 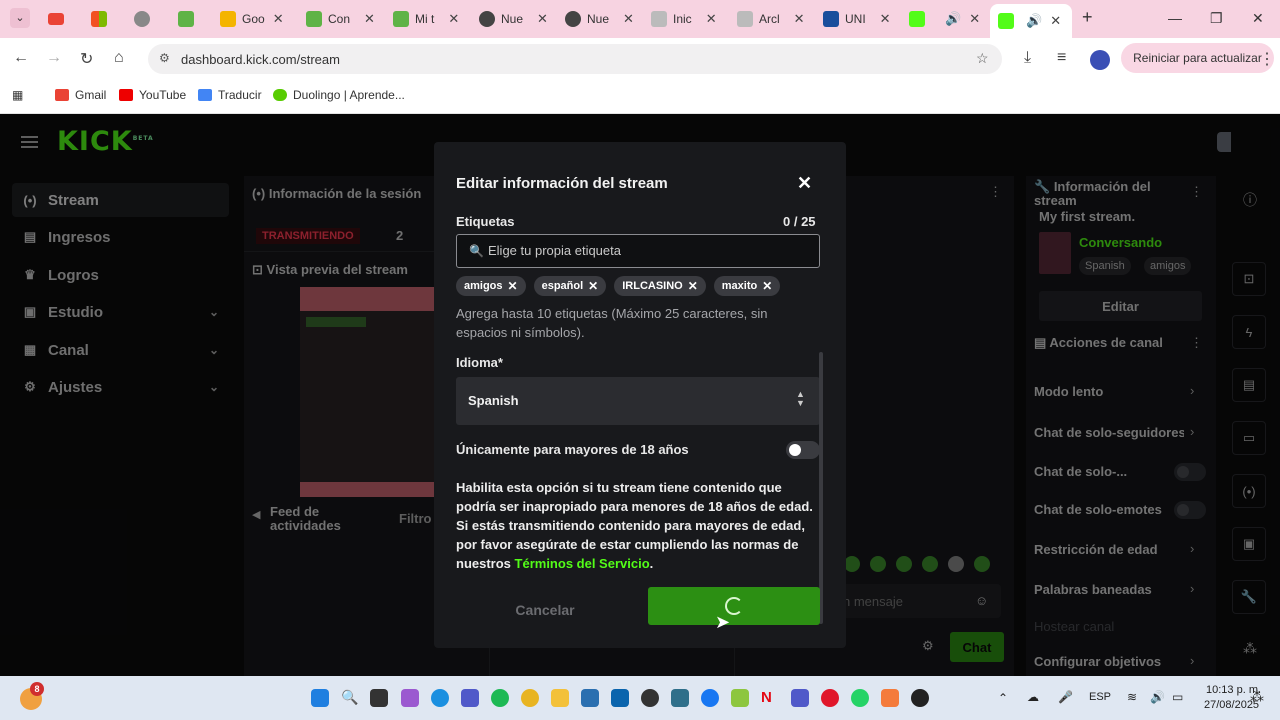 What do you see at coordinates (570, 286) in the screenshot?
I see `tag-chip: español ✕` at bounding box center [570, 286].